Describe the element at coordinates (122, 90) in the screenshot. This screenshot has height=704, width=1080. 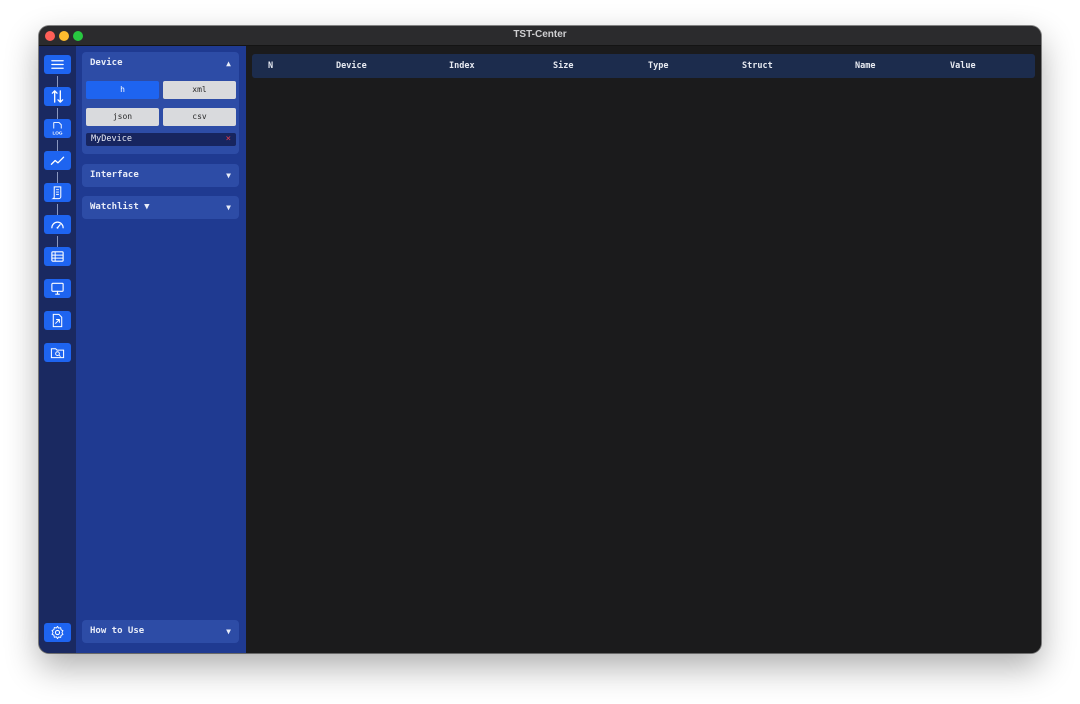
I see `format-h-button: h` at that location.